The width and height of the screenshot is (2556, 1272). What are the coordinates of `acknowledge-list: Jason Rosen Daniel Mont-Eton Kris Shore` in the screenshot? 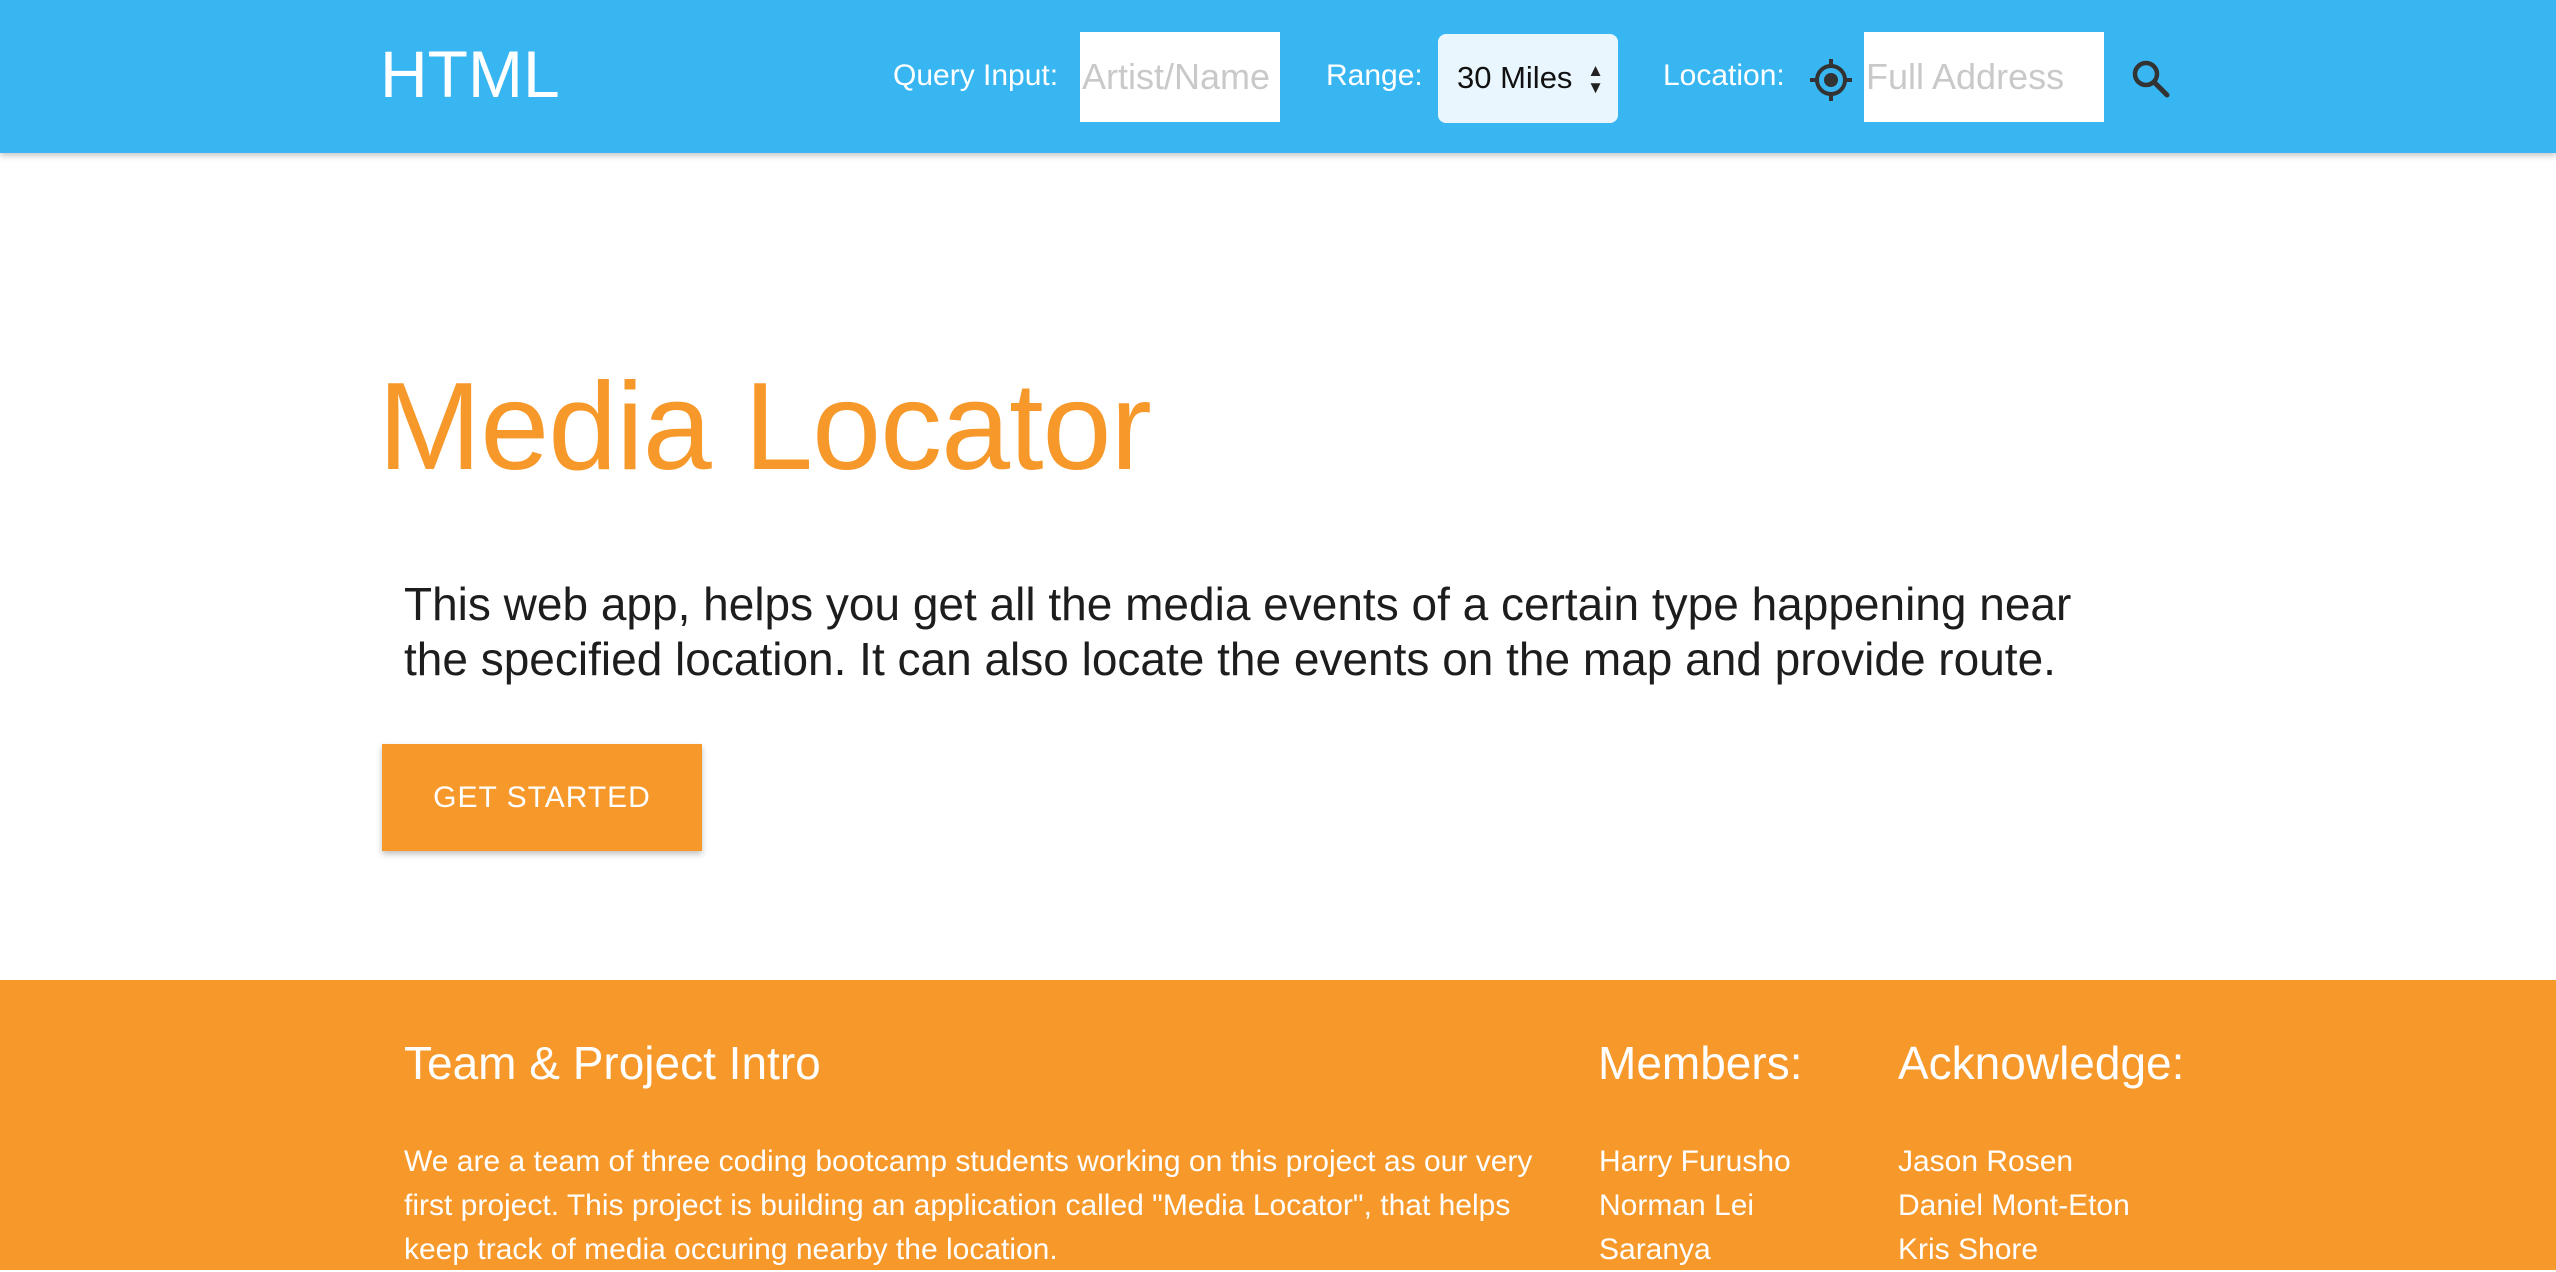 It's located at (2014, 1206).